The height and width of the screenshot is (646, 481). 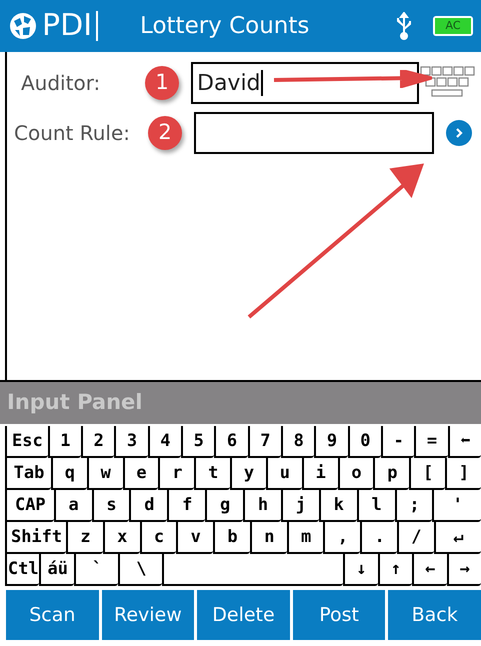 What do you see at coordinates (331, 442) in the screenshot?
I see `keyboard-key: 9` at bounding box center [331, 442].